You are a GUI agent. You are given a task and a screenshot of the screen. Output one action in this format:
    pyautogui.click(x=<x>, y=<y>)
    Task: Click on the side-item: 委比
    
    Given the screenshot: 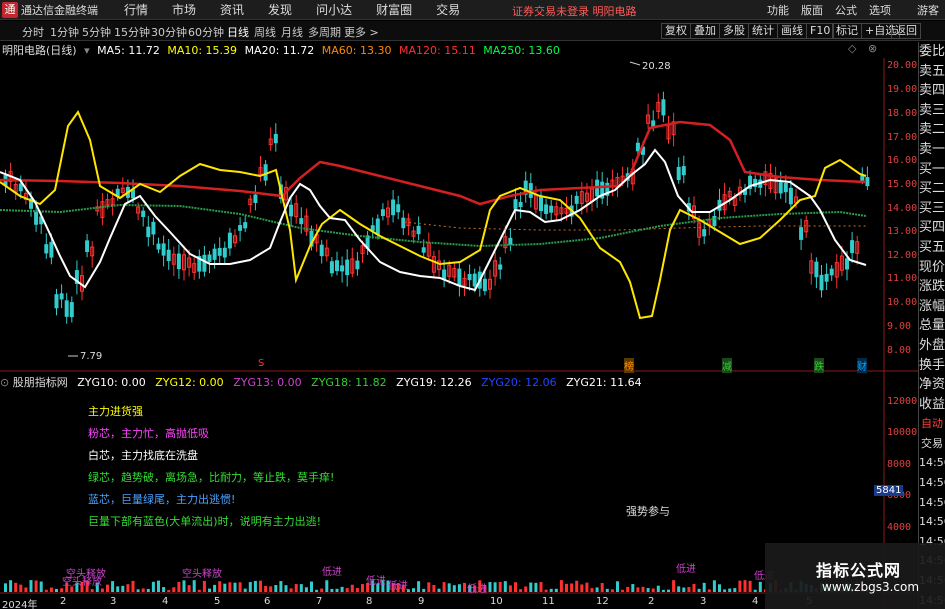 What is the action you would take?
    pyautogui.click(x=932, y=52)
    